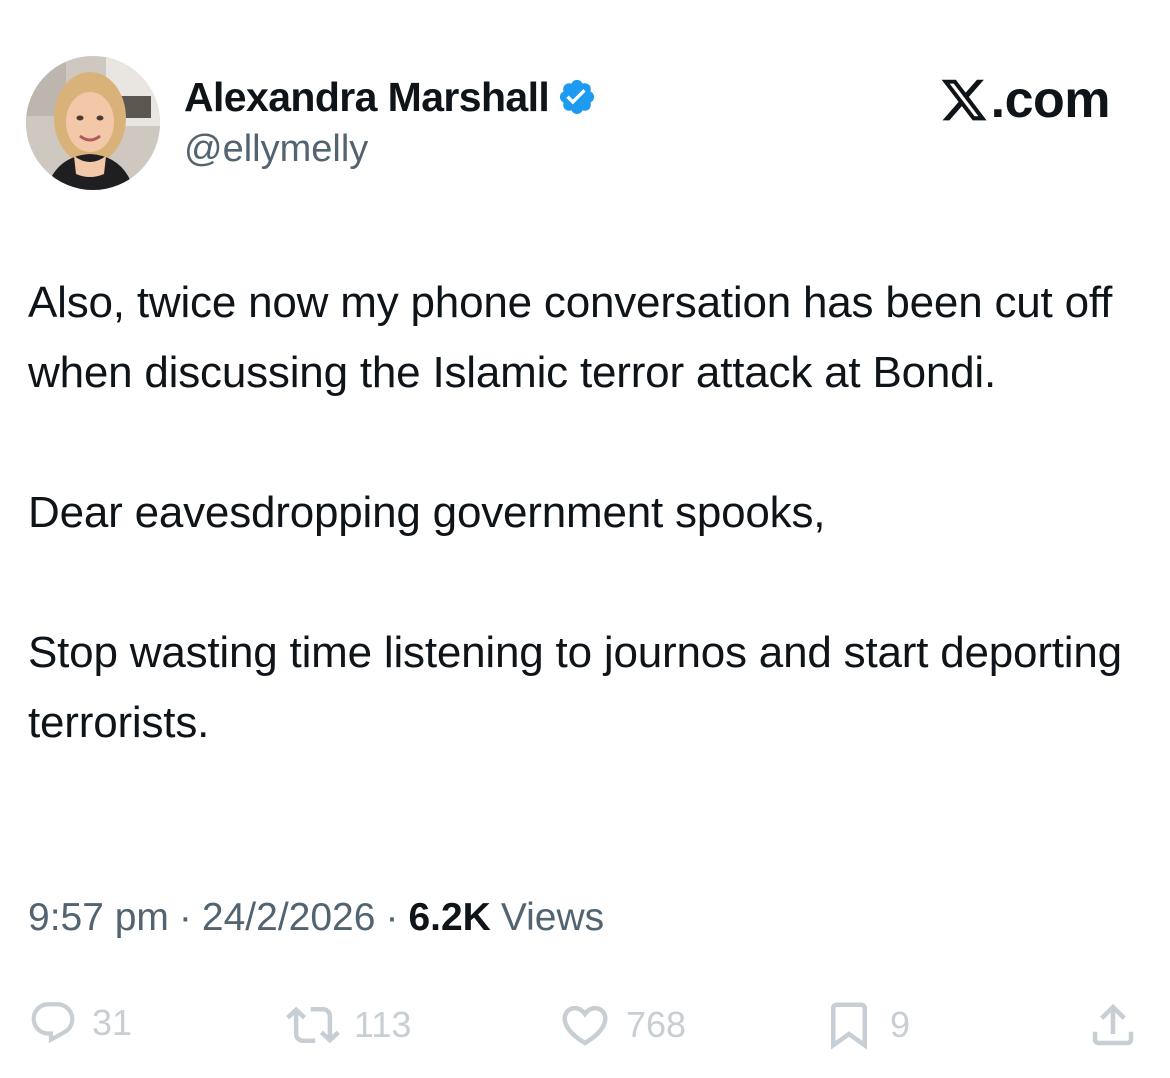 Image resolution: width=1170 pixels, height=1078 pixels. I want to click on bookmark-icon, so click(849, 1026).